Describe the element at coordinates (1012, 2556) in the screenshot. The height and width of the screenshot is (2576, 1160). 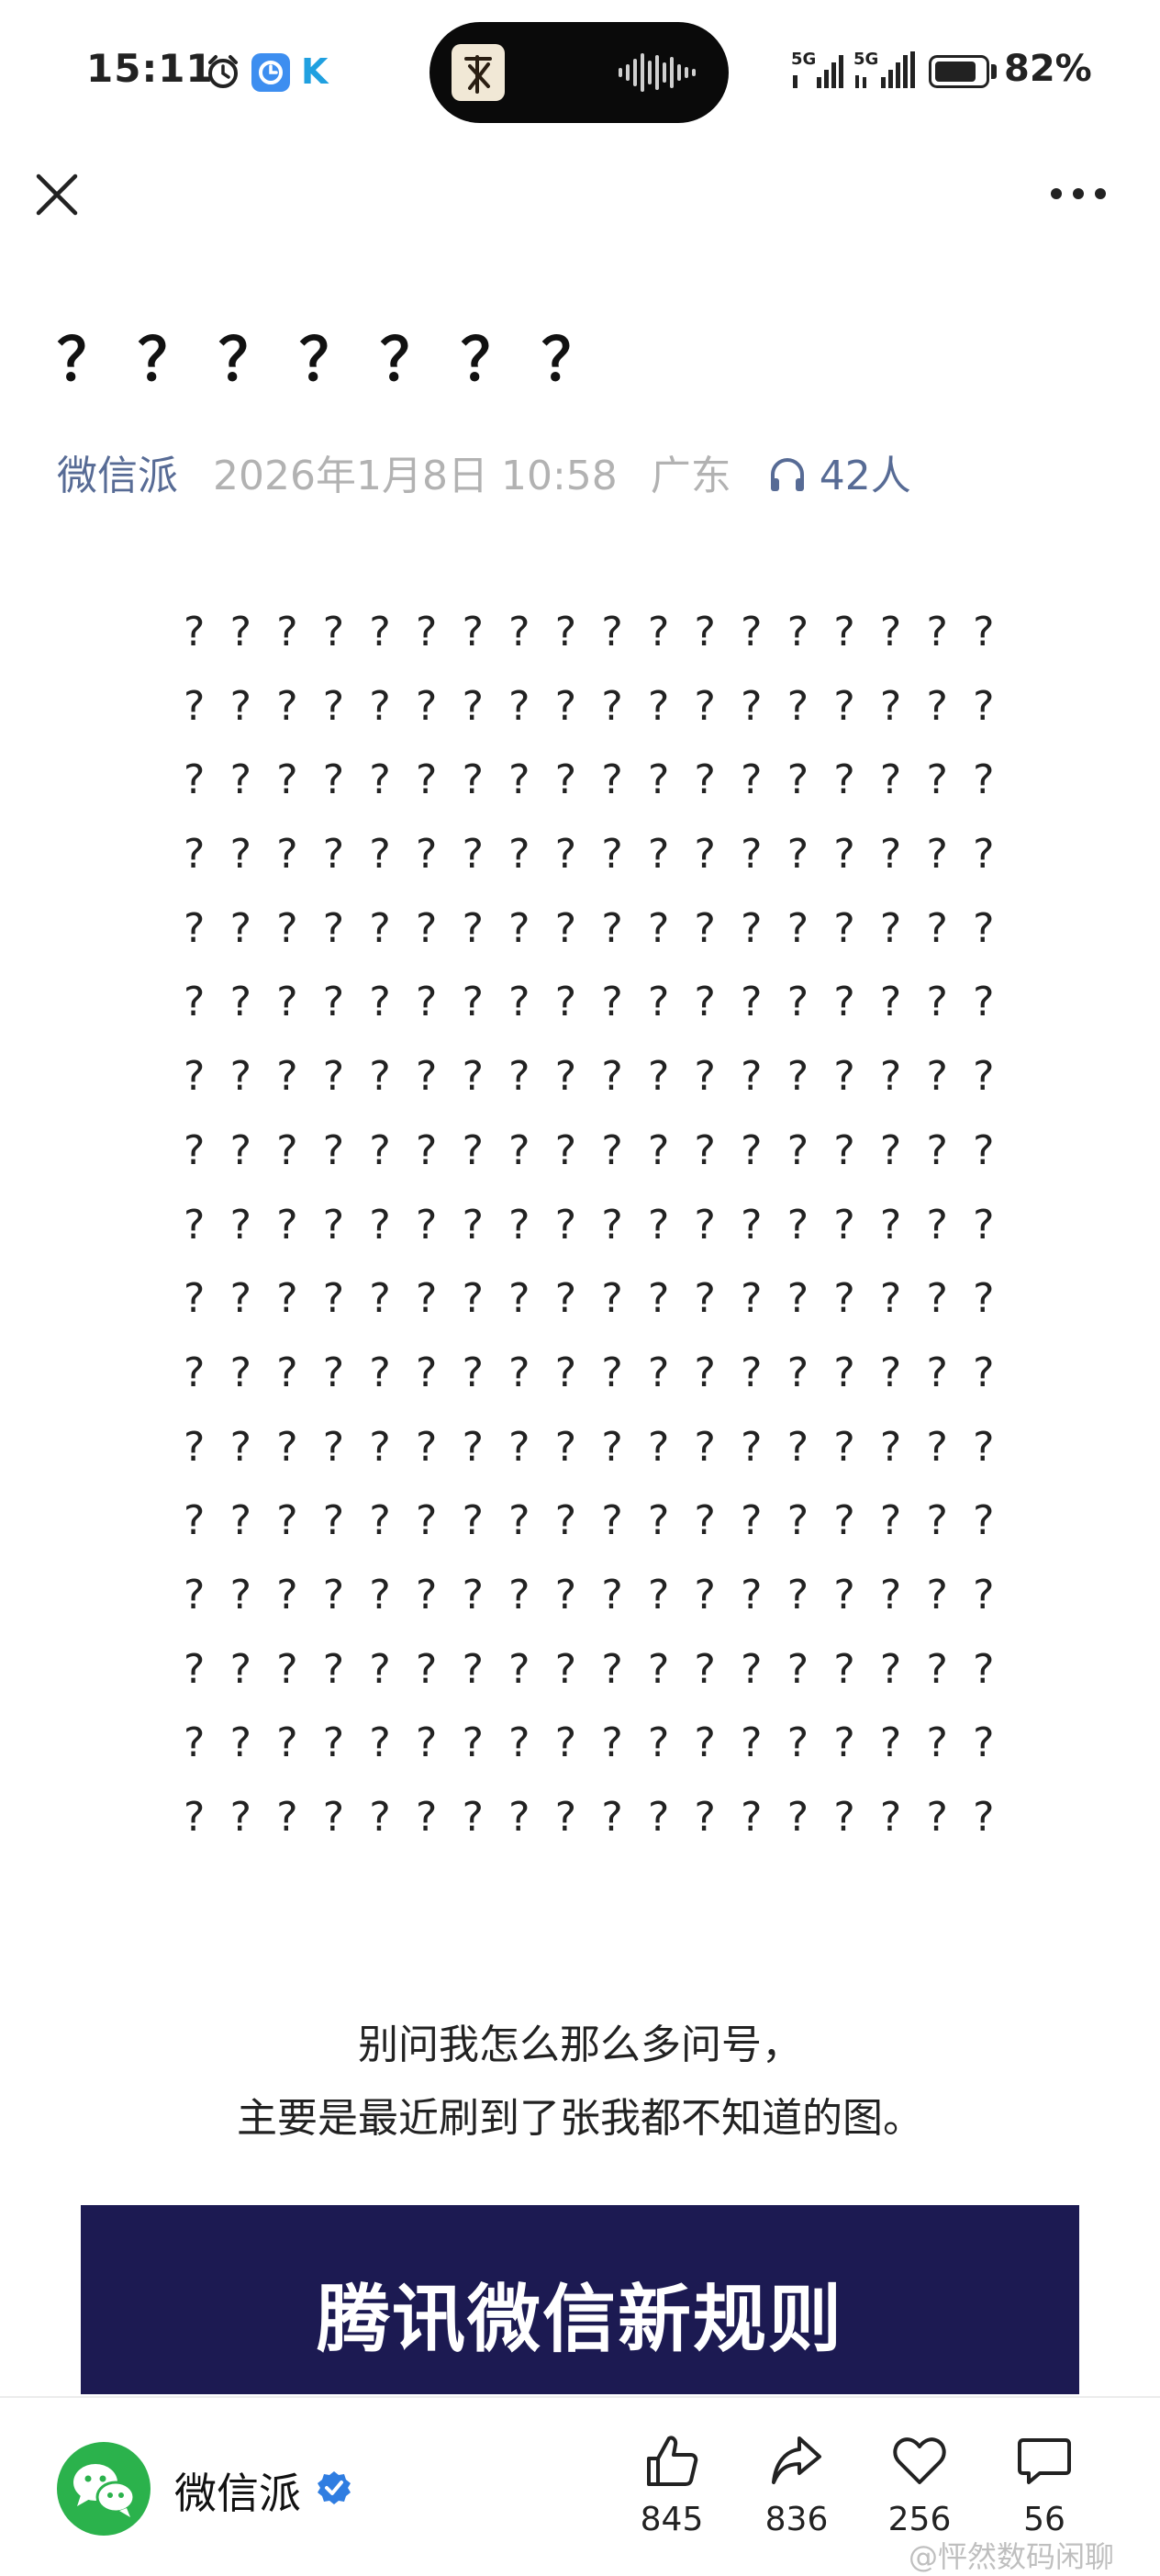
I see `watermark: @怦然数码闲聊` at that location.